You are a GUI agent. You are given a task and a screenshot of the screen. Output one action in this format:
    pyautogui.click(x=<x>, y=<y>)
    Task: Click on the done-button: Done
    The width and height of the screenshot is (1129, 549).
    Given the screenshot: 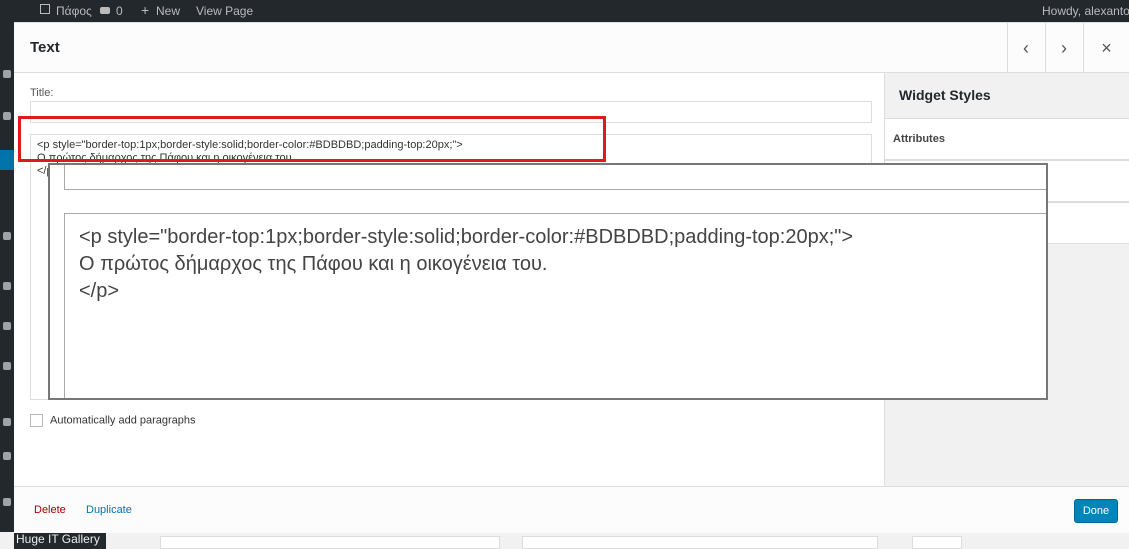 What is the action you would take?
    pyautogui.click(x=1096, y=511)
    